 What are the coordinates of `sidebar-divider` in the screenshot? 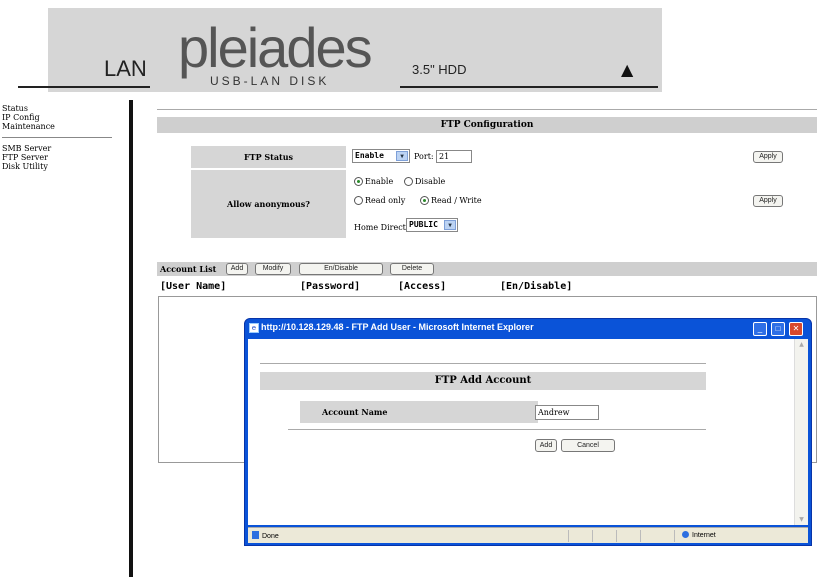 It's located at (131, 338).